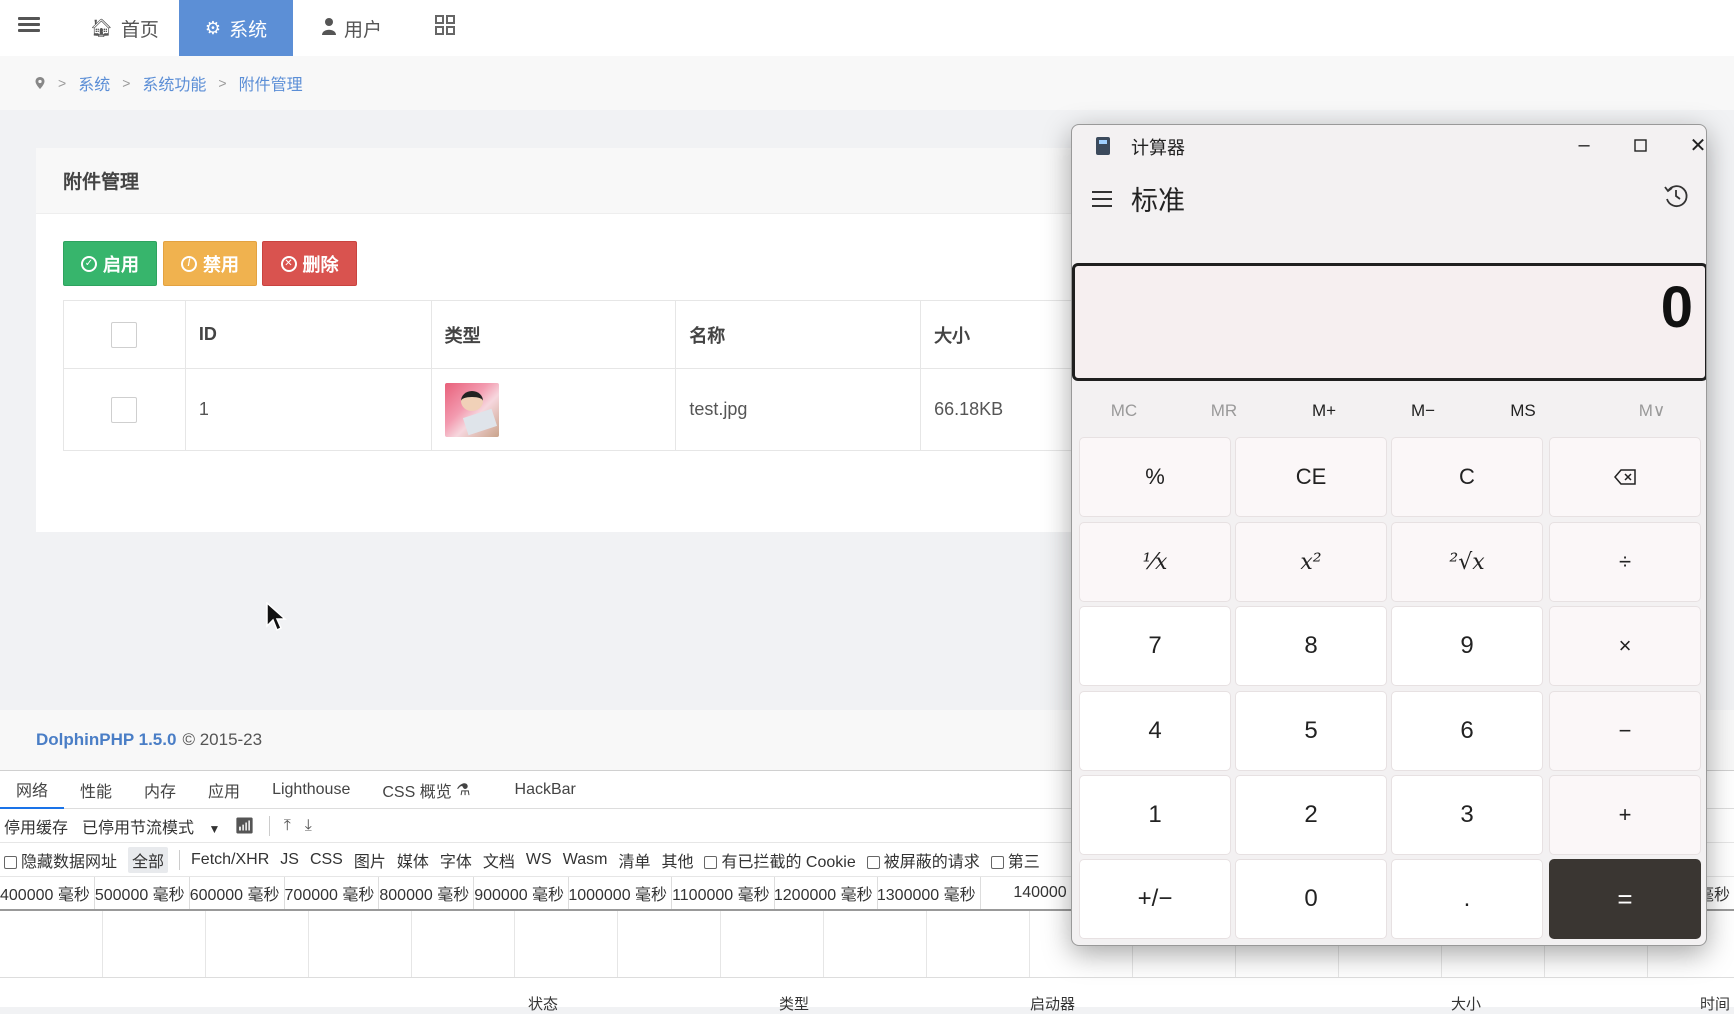 This screenshot has width=1734, height=1014. What do you see at coordinates (1625, 899) in the screenshot?
I see `equals-key: =` at bounding box center [1625, 899].